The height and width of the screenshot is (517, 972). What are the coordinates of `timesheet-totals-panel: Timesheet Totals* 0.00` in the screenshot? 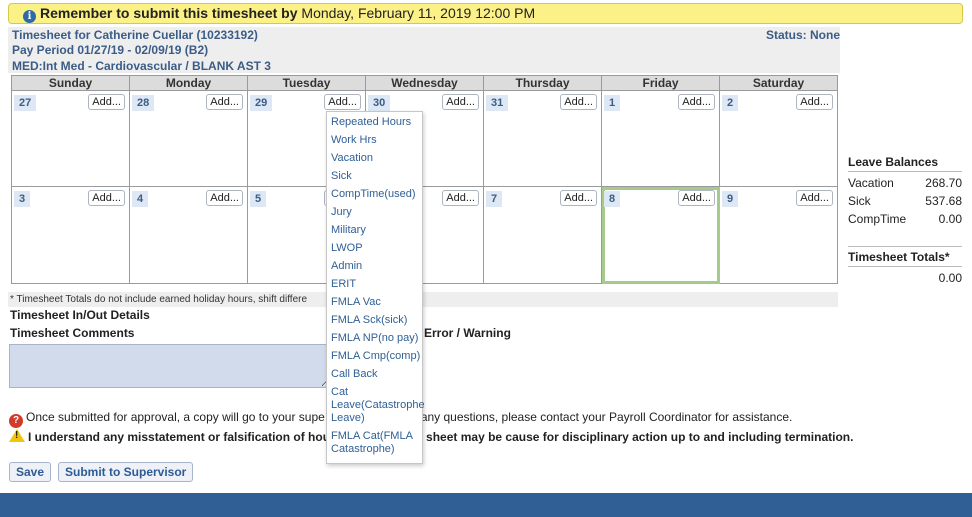 It's located at (905, 265).